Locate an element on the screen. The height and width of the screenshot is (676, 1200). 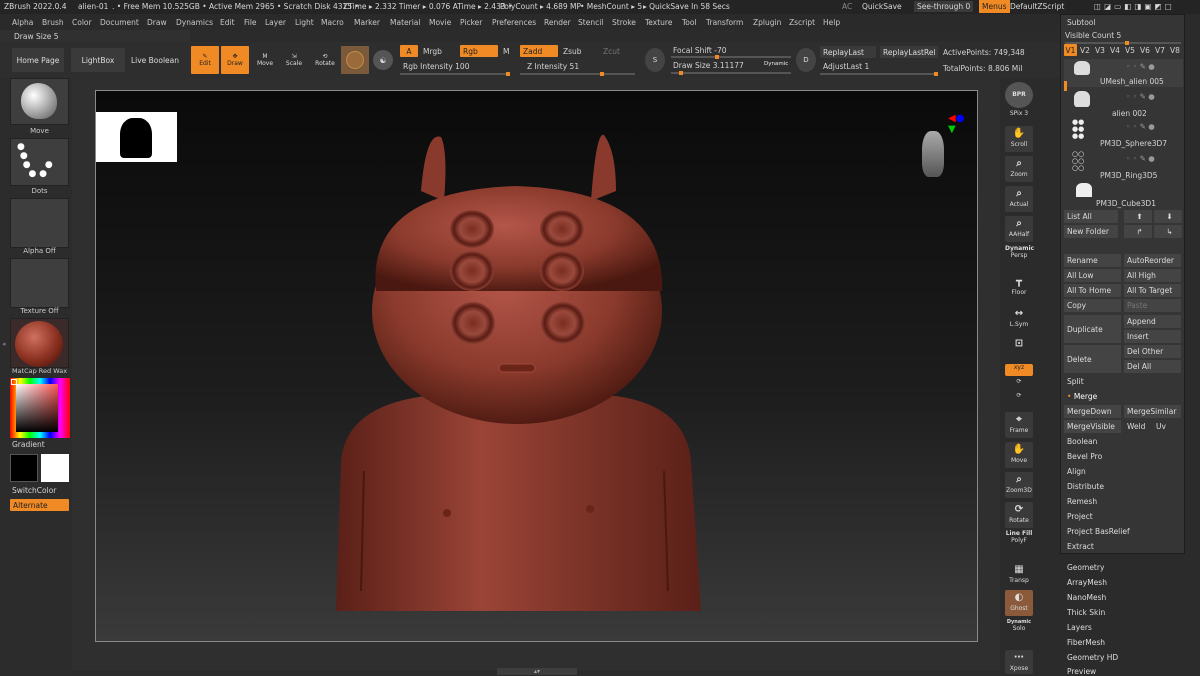
menu-stroke: Stroke is located at coordinates (624, 22).